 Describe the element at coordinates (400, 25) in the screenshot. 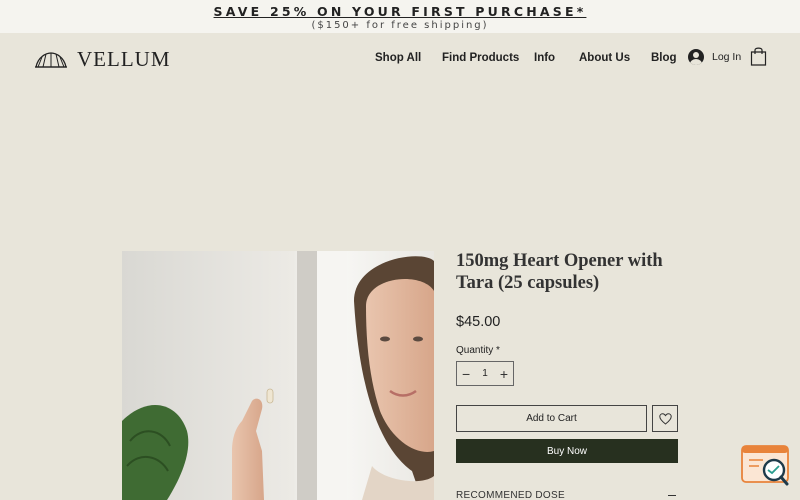

I see `promo-subtitle: ($150+ for free shipping)` at that location.